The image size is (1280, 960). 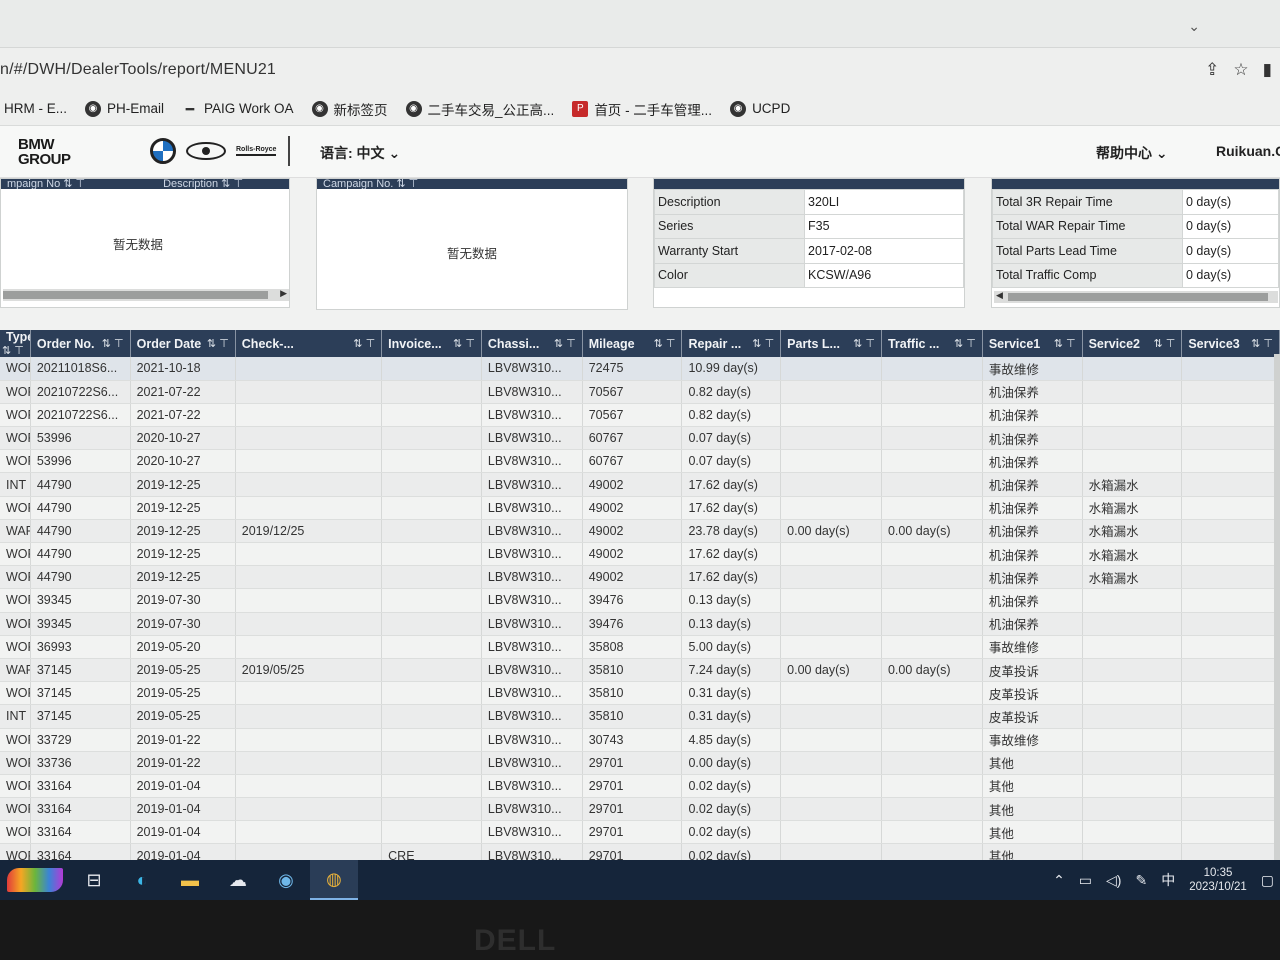 I want to click on arrow-right-icon: ▶, so click(x=283, y=293).